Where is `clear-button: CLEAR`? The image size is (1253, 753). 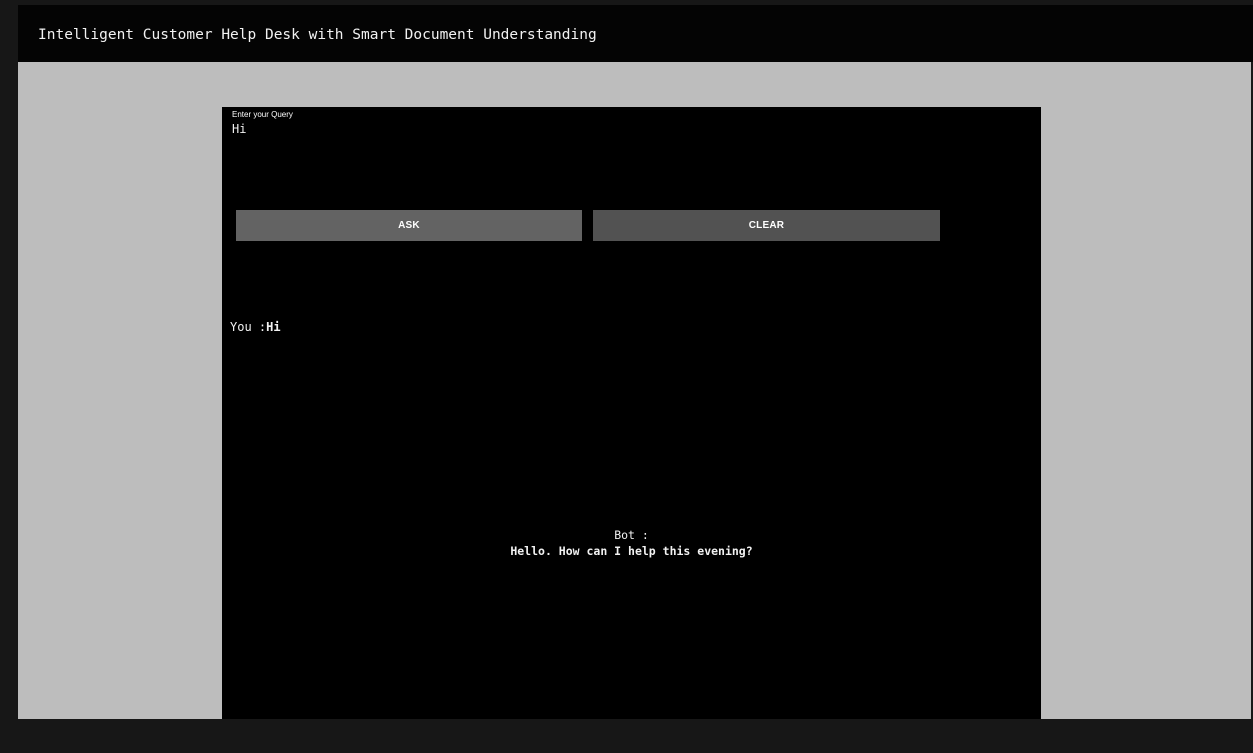
clear-button: CLEAR is located at coordinates (766, 225).